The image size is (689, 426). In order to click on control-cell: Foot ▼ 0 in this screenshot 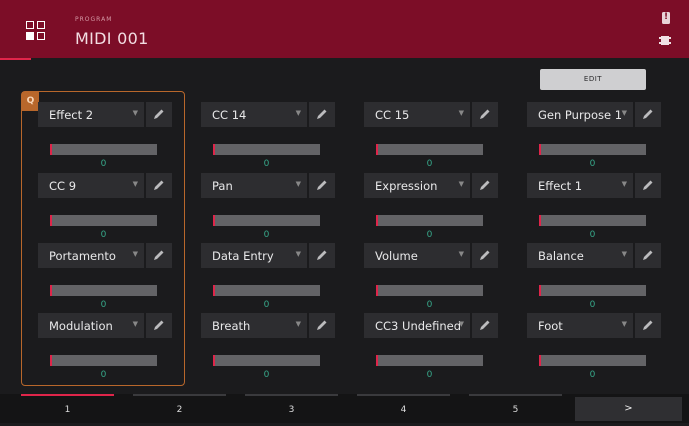, I will do `click(608, 348)`.